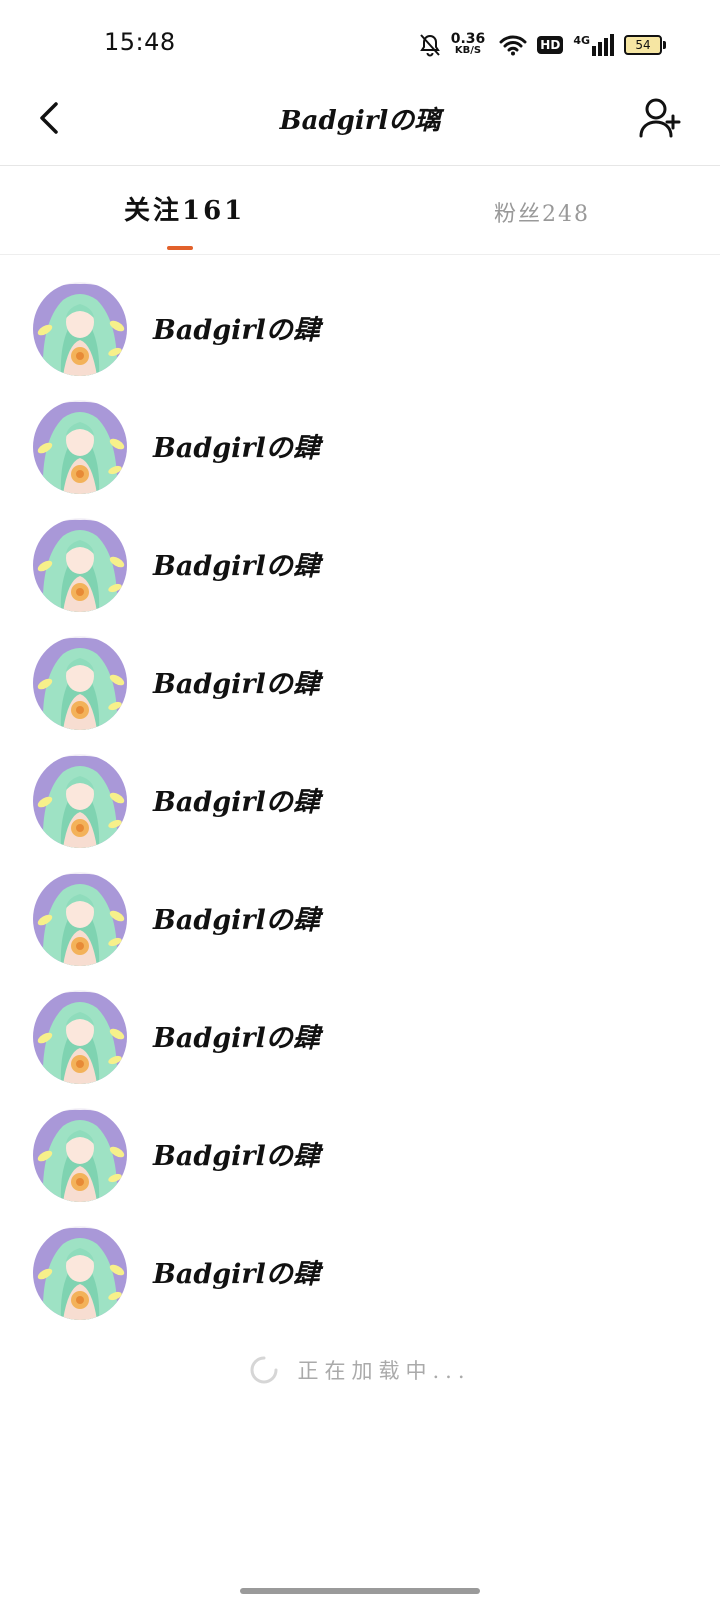  What do you see at coordinates (550, 45) in the screenshot?
I see `hd-badge: HD` at bounding box center [550, 45].